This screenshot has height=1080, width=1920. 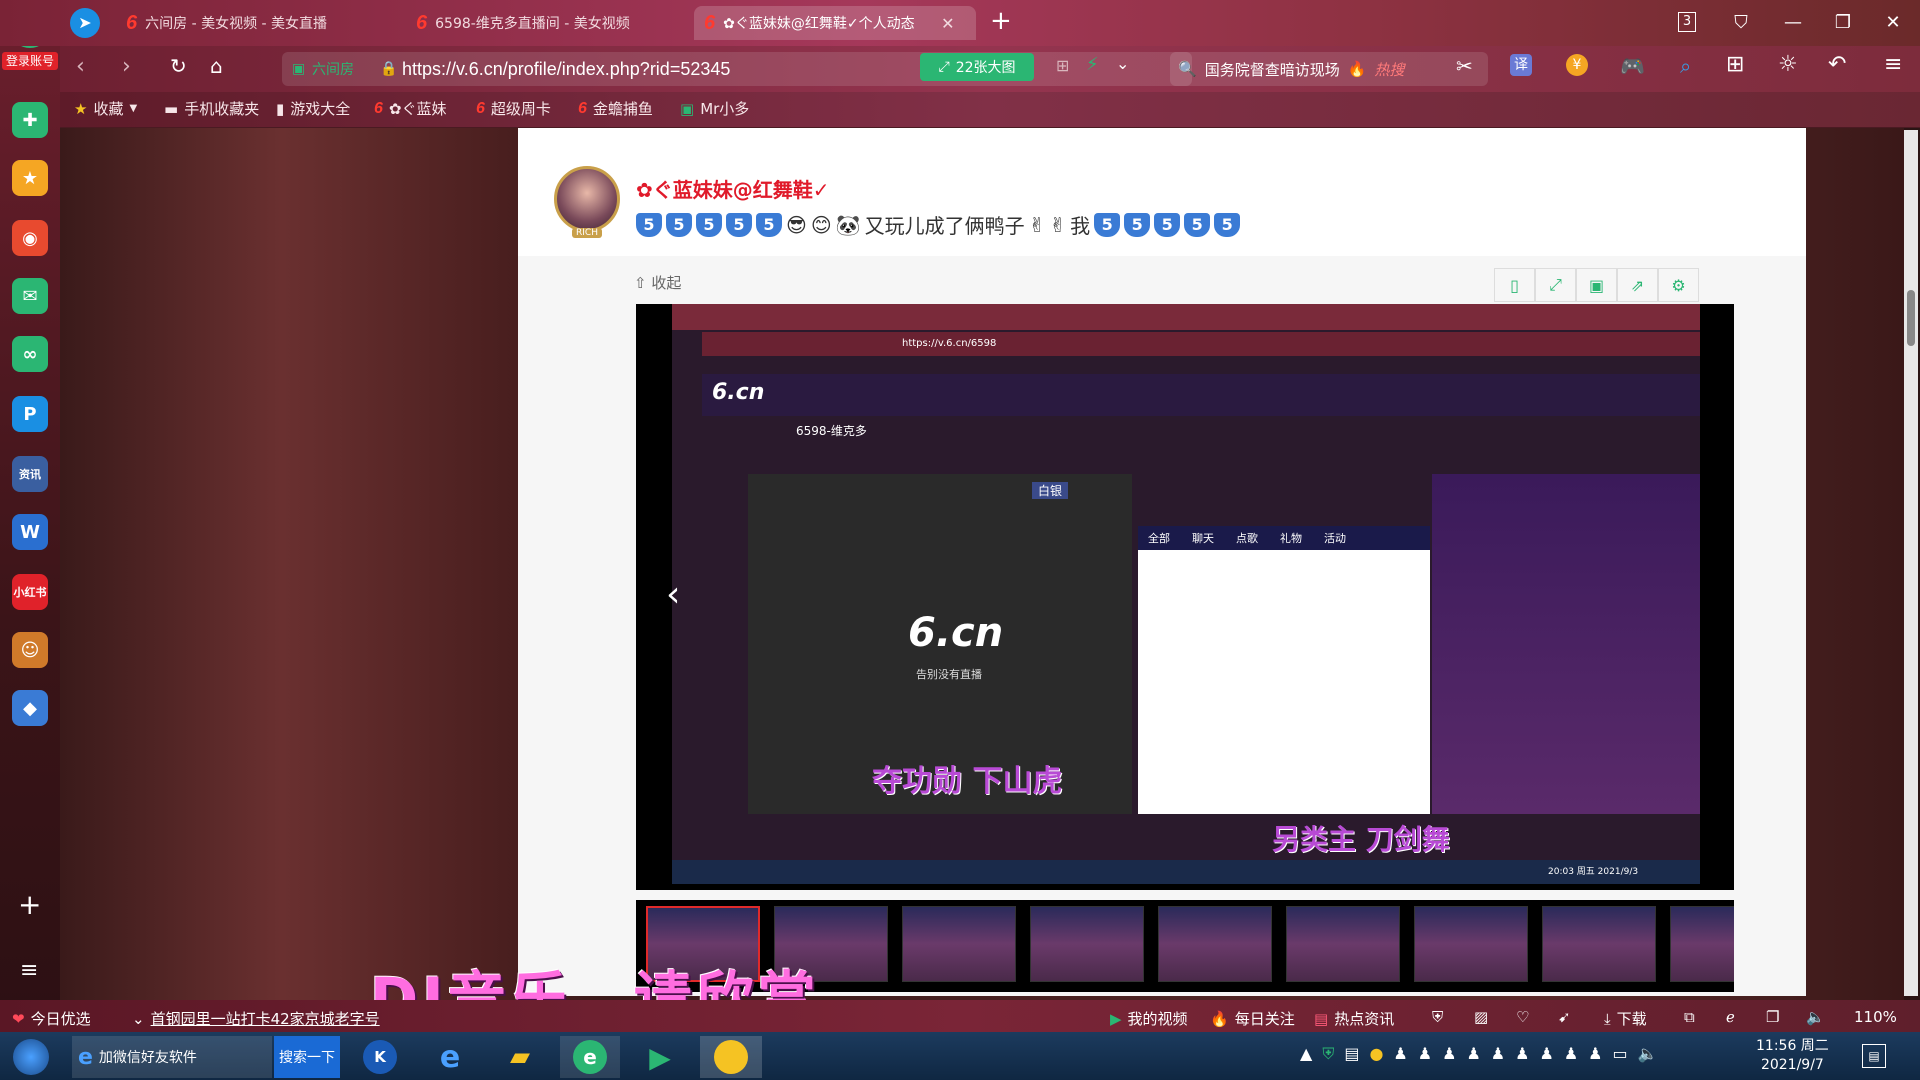 What do you see at coordinates (1306, 1054) in the screenshot?
I see `up-arrow-icon: ▲` at bounding box center [1306, 1054].